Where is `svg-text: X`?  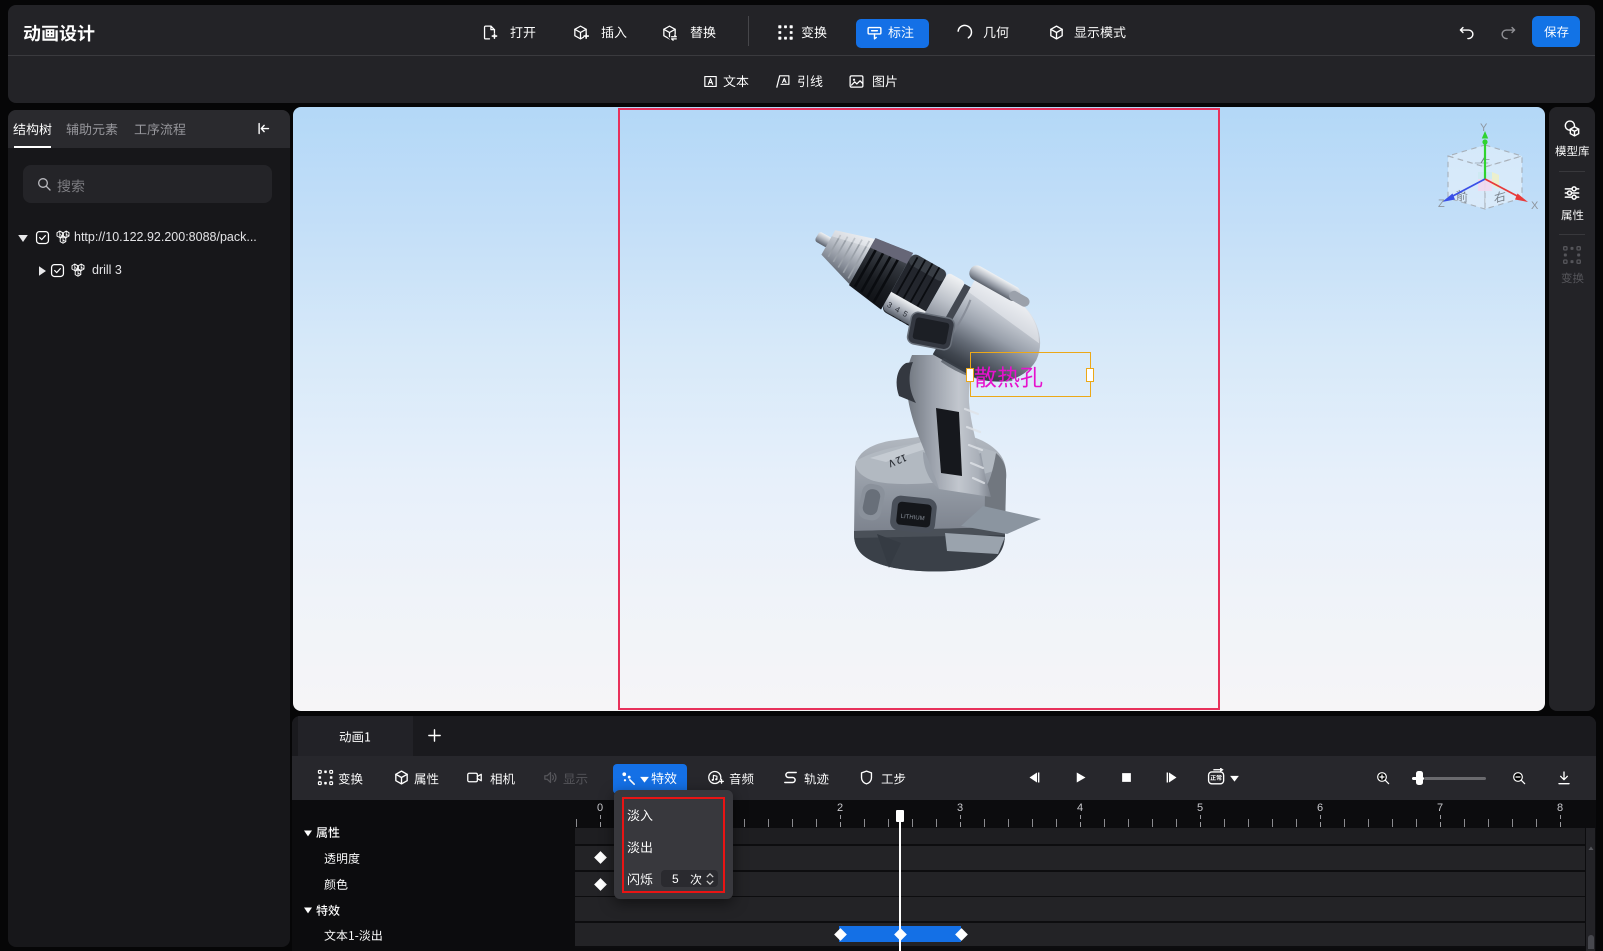 svg-text: X is located at coordinates (1535, 206).